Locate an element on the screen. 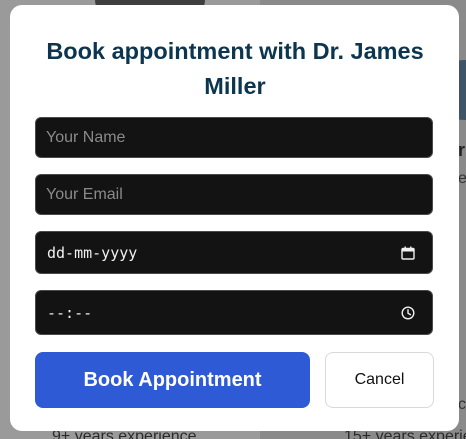 The width and height of the screenshot is (466, 439). background-doctor-text: c is located at coordinates (462, 404).